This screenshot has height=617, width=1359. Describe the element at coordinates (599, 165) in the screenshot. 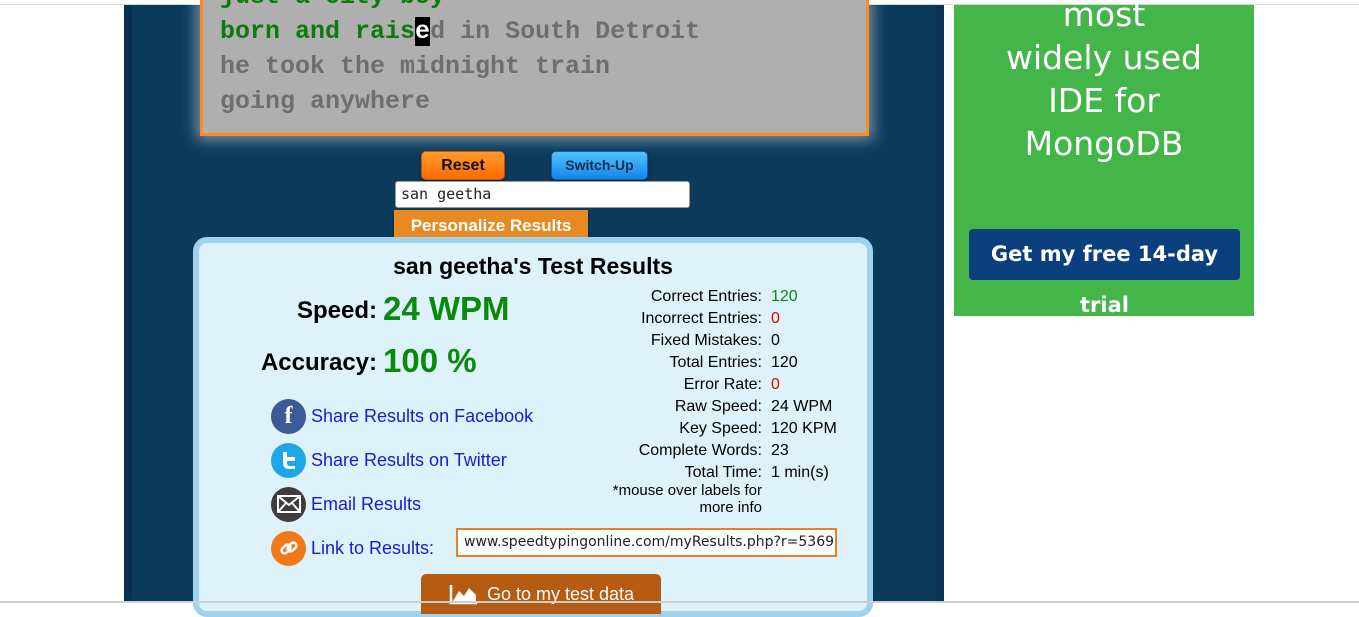

I see `switch-up-button: Switch-Up` at that location.